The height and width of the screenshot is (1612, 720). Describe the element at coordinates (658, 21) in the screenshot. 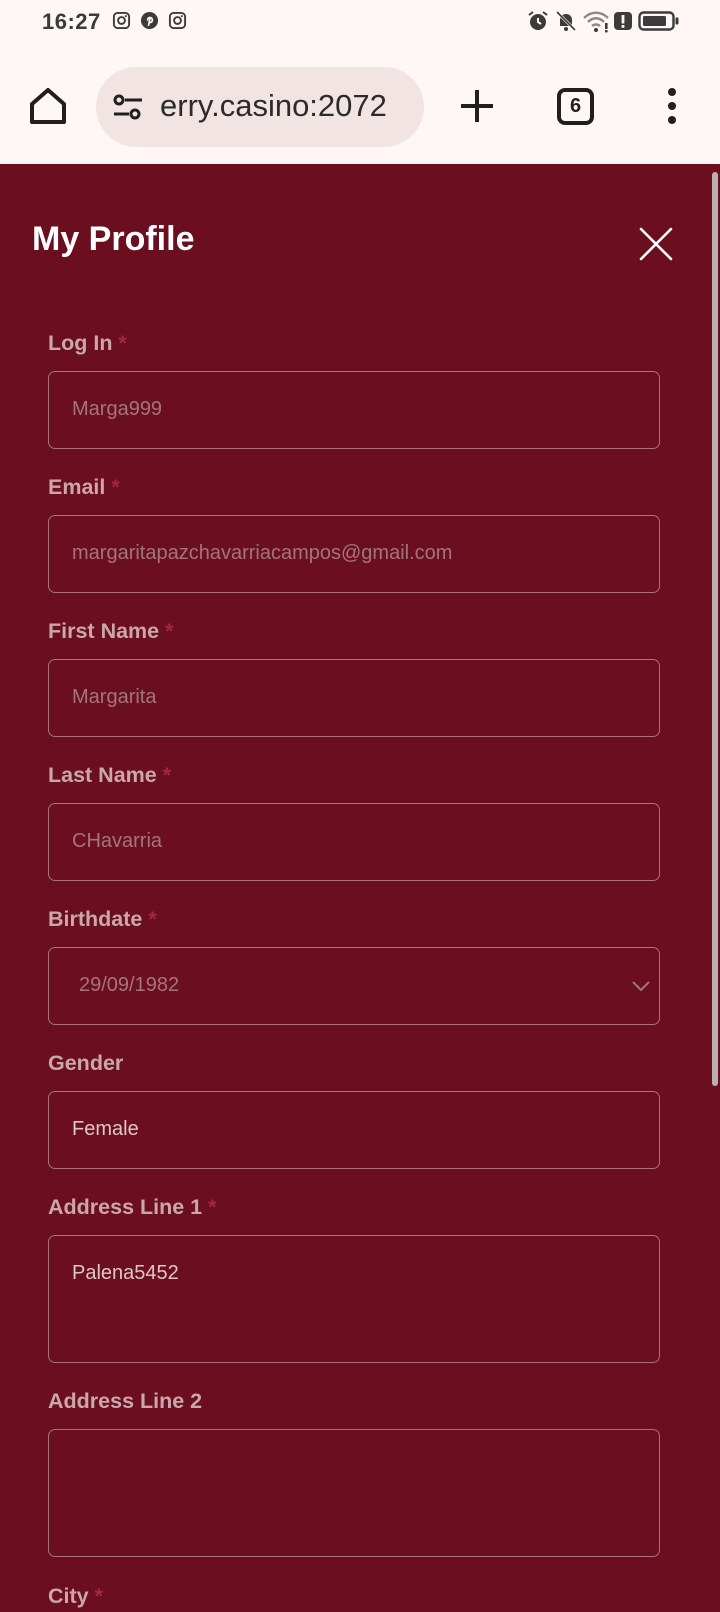

I see `battery-icon` at that location.